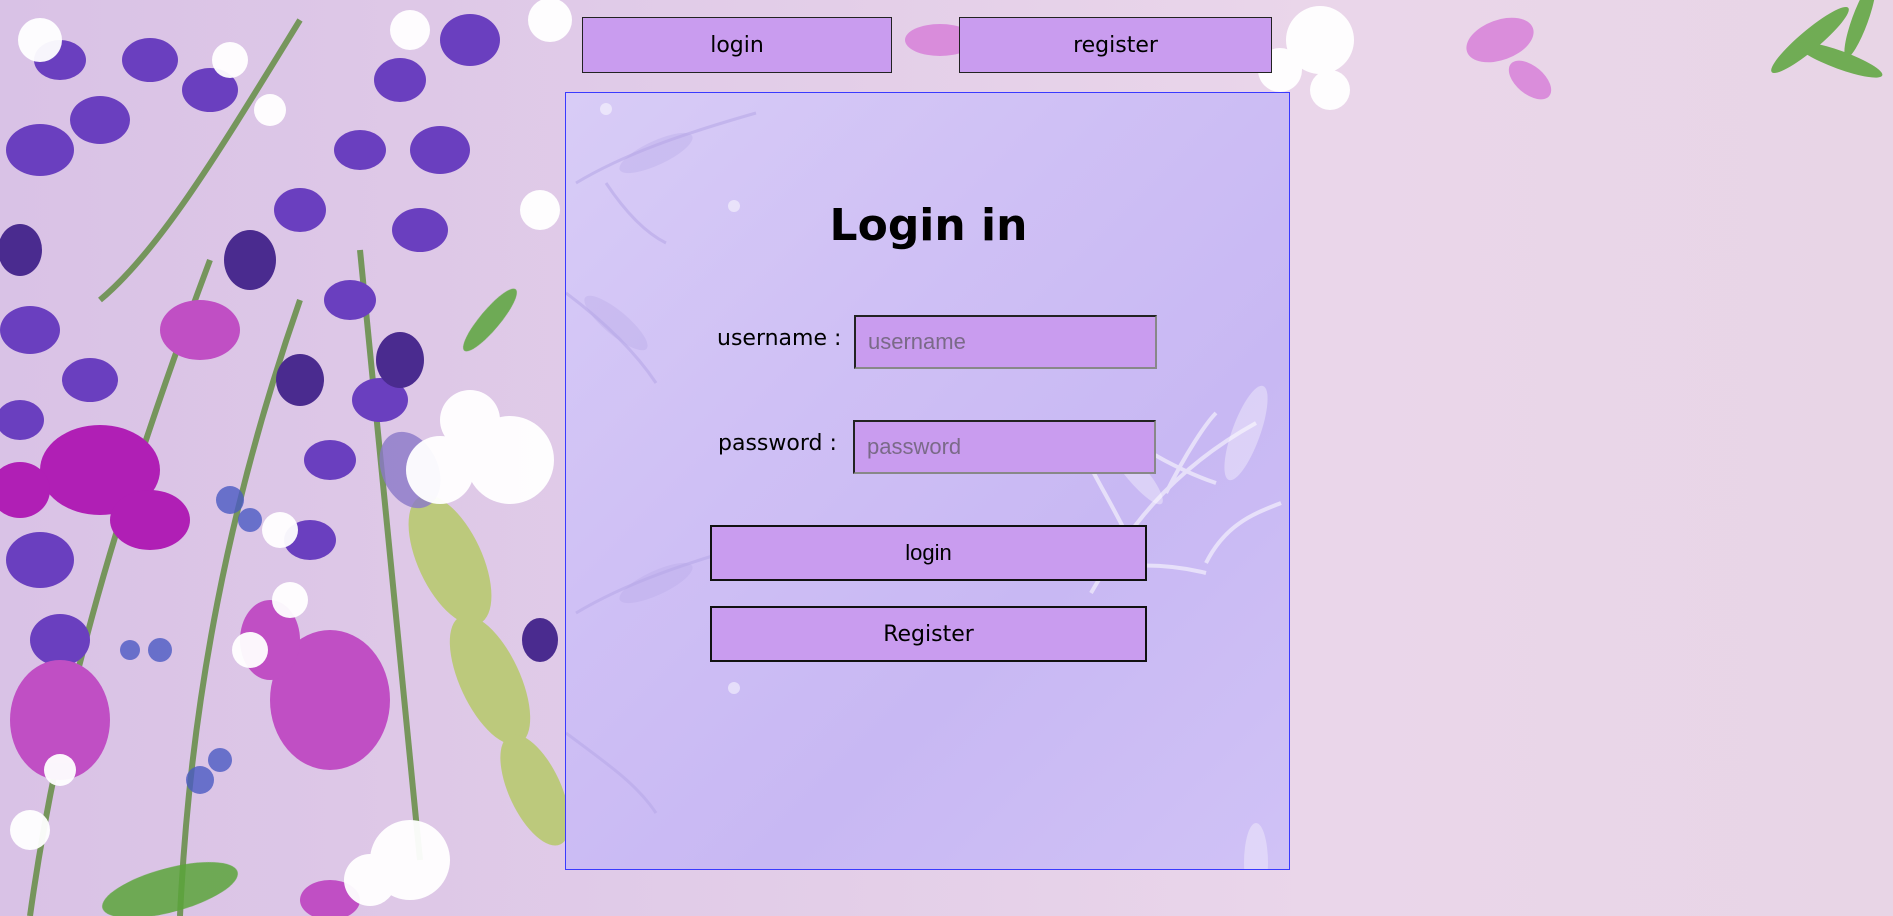 This screenshot has height=916, width=1893. I want to click on register-button: Register, so click(928, 634).